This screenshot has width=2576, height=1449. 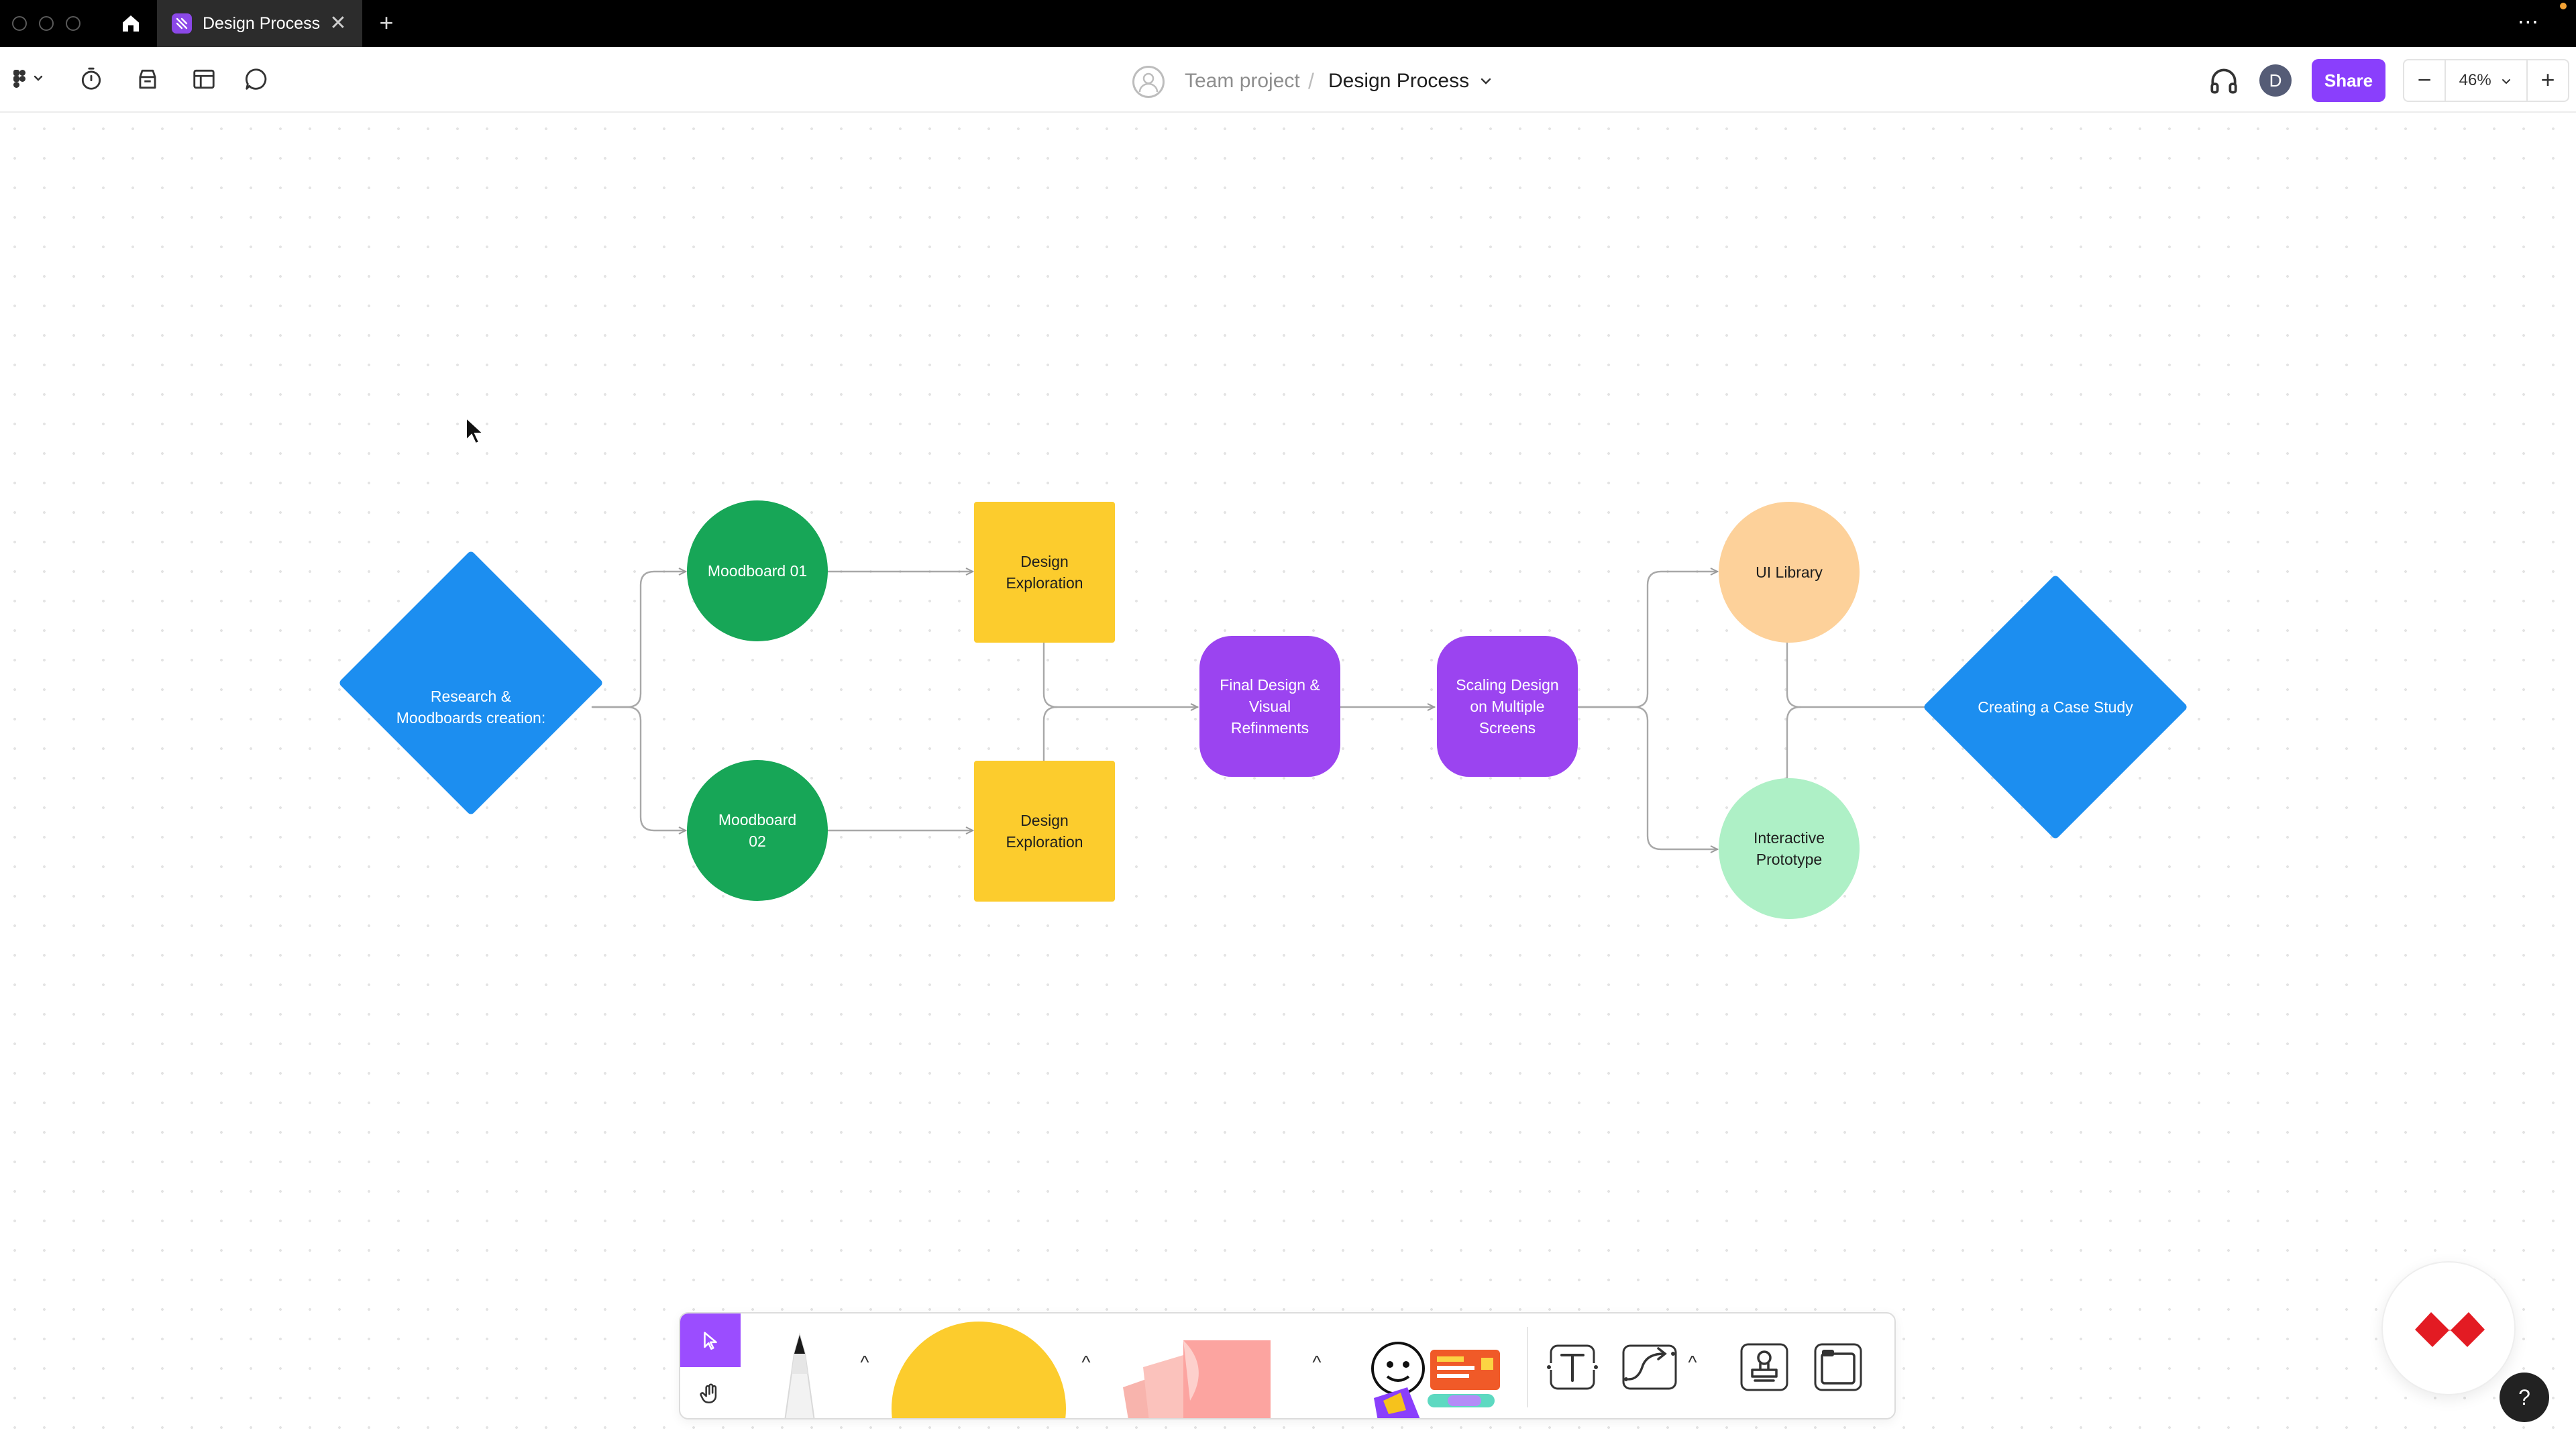 I want to click on circle-shape-icon, so click(x=979, y=1370).